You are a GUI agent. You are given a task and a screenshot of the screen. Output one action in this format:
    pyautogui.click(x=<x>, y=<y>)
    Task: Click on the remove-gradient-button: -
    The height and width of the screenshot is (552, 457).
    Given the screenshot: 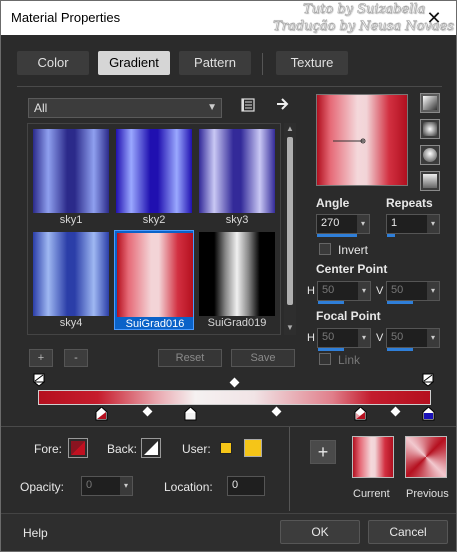 What is the action you would take?
    pyautogui.click(x=76, y=358)
    